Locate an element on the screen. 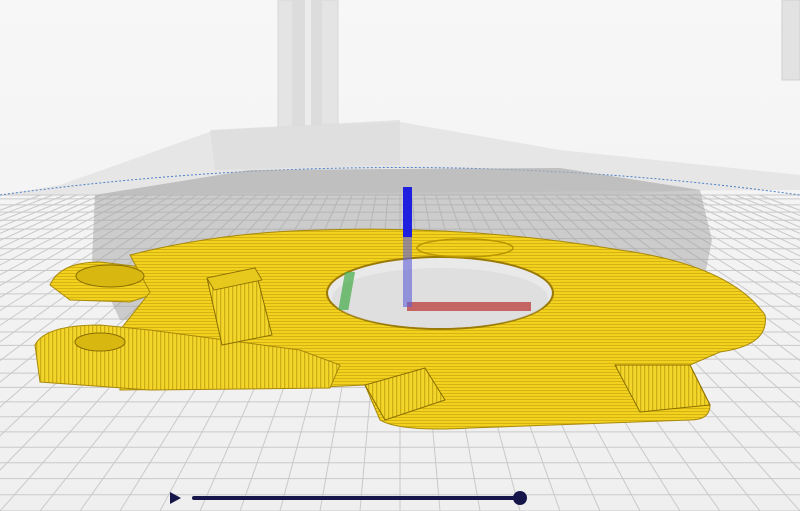 This screenshot has width=800, height=511. slider-handle-icon is located at coordinates (520, 498).